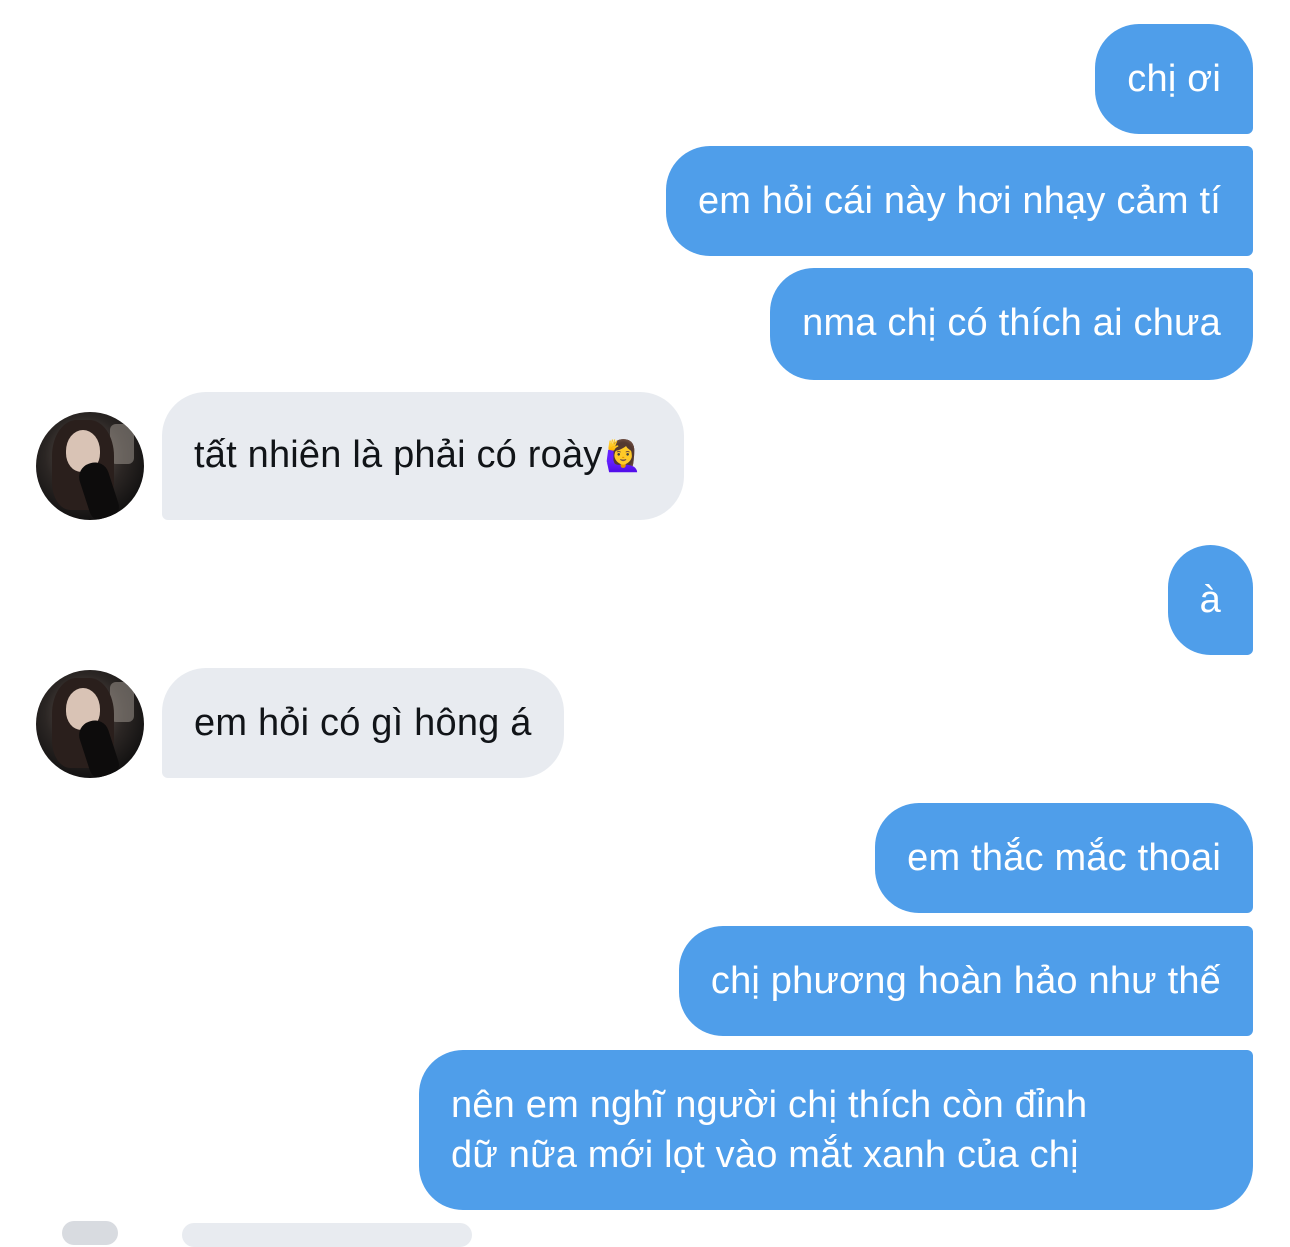 The height and width of the screenshot is (1247, 1290). What do you see at coordinates (765, 1155) in the screenshot?
I see `message-text-line-2: dữ nữa mới lọt vào mắt xanh của chị` at bounding box center [765, 1155].